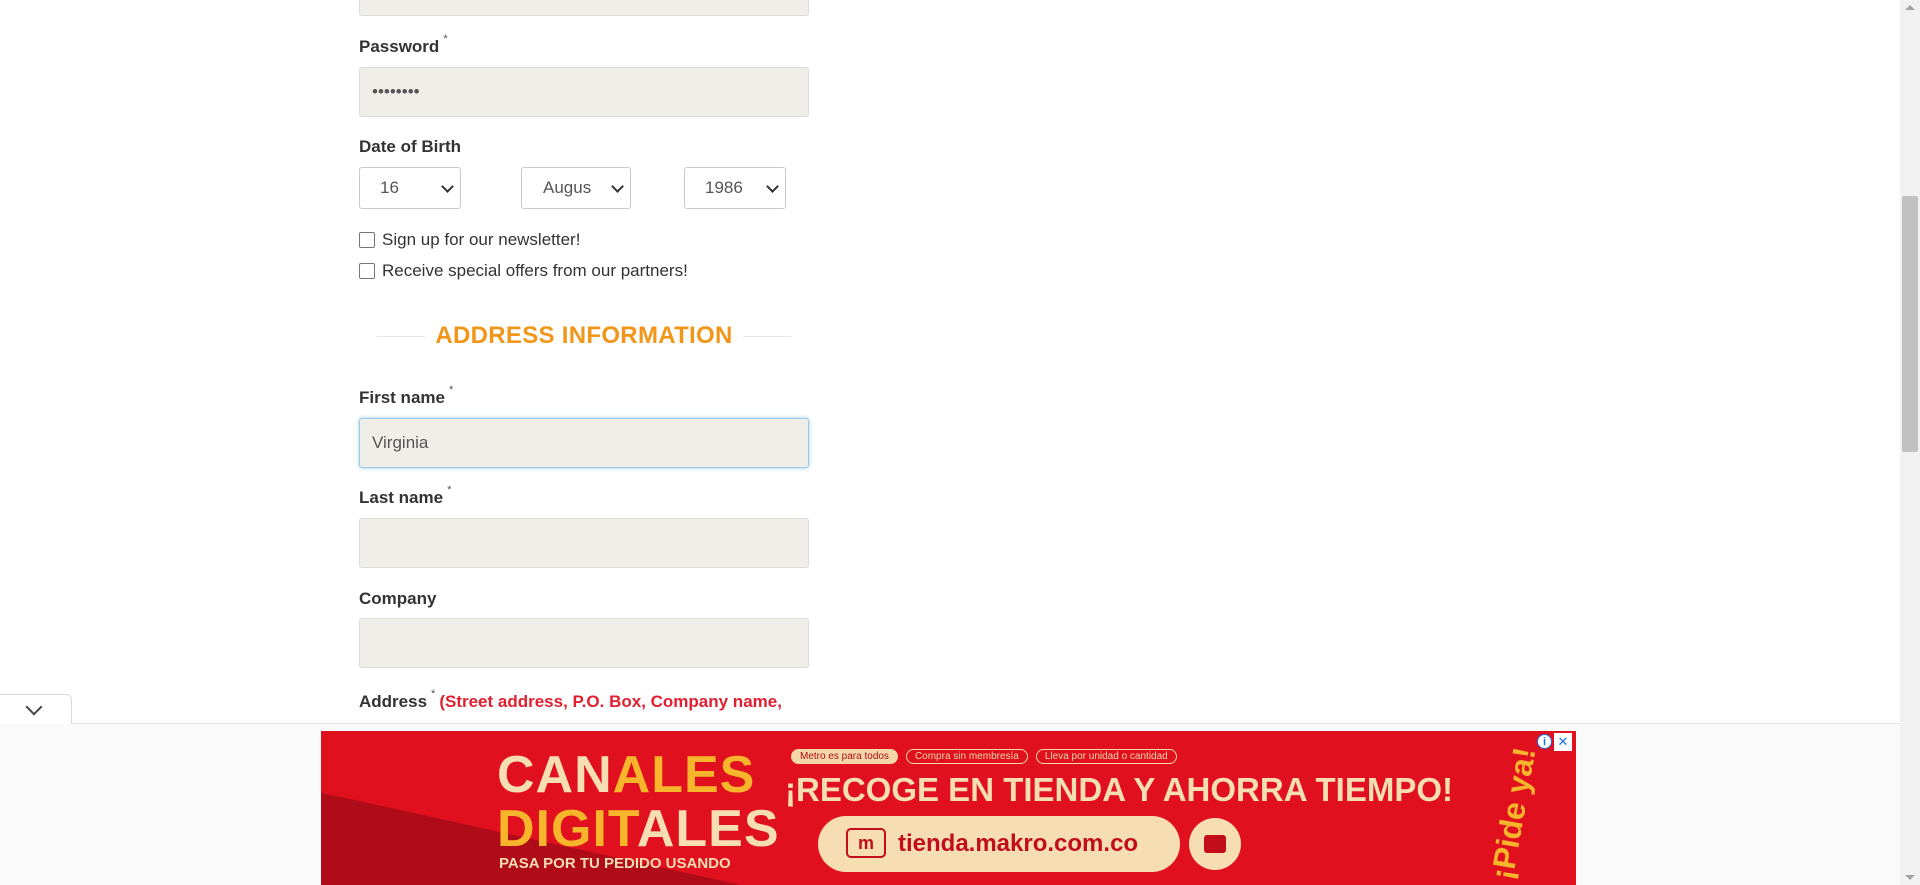  I want to click on ad-controls: i ✕, so click(1554, 742).